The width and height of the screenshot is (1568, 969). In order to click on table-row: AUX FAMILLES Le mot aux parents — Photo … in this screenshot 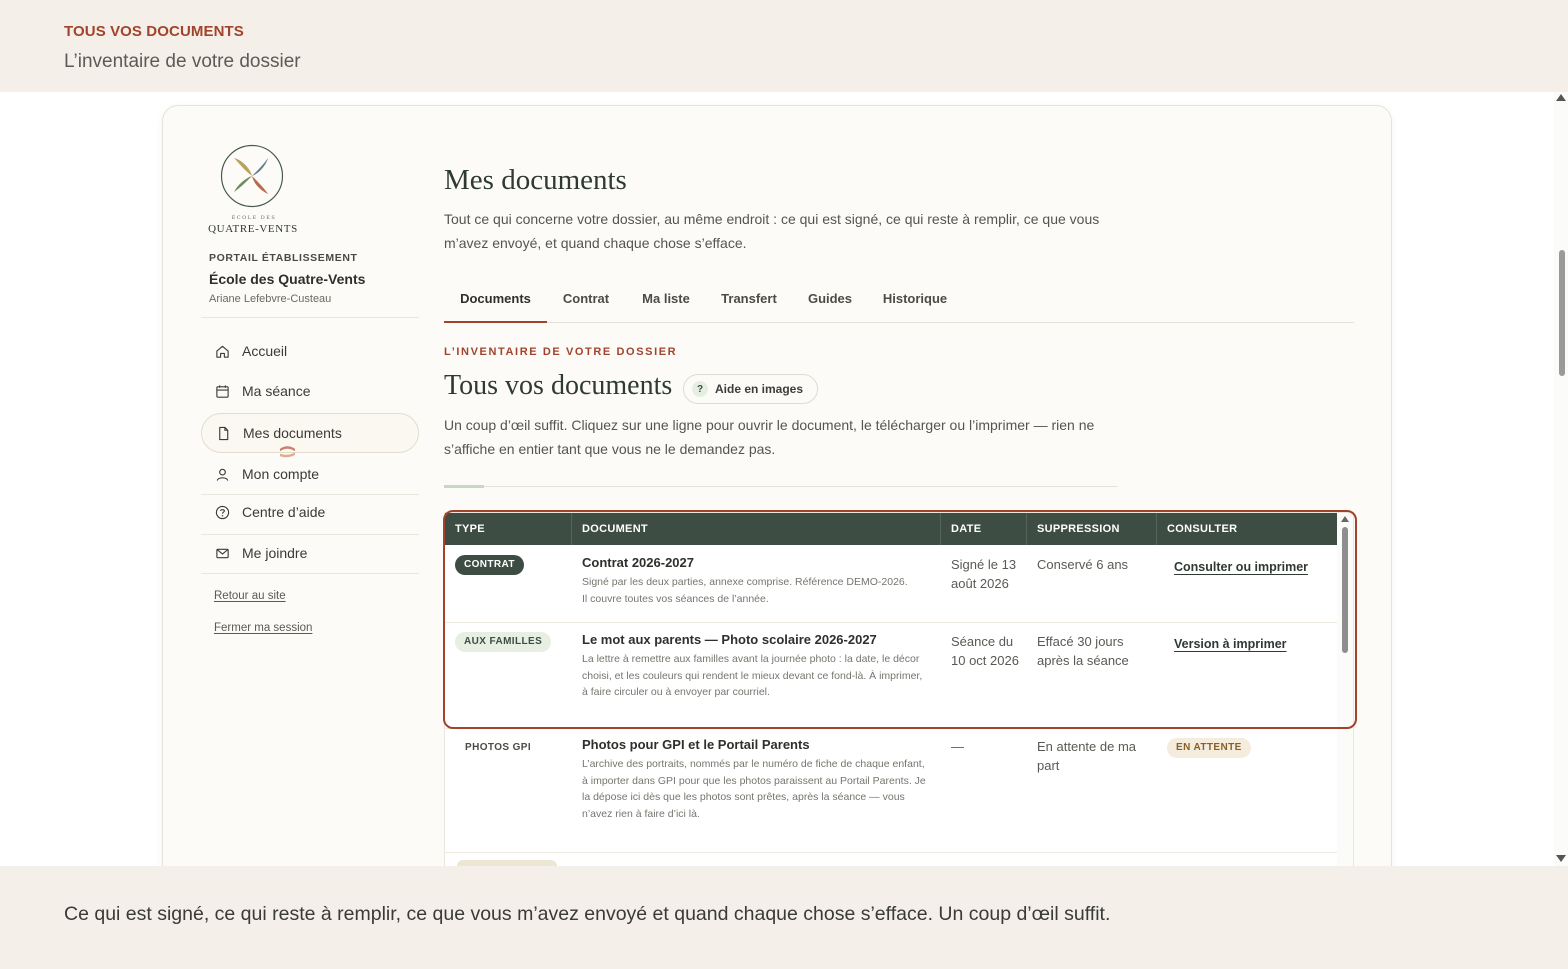, I will do `click(892, 676)`.